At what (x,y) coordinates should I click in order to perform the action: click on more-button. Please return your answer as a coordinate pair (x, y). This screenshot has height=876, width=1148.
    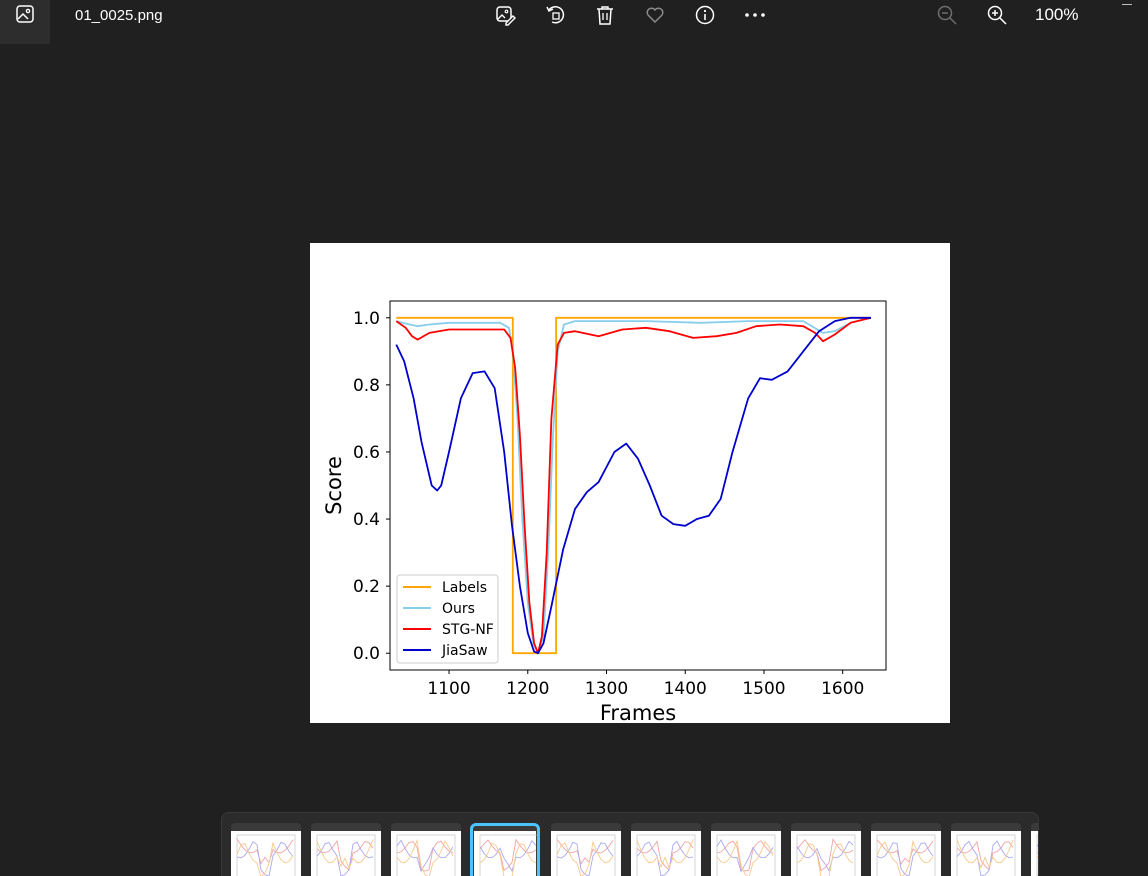
    Looking at the image, I should click on (755, 15).